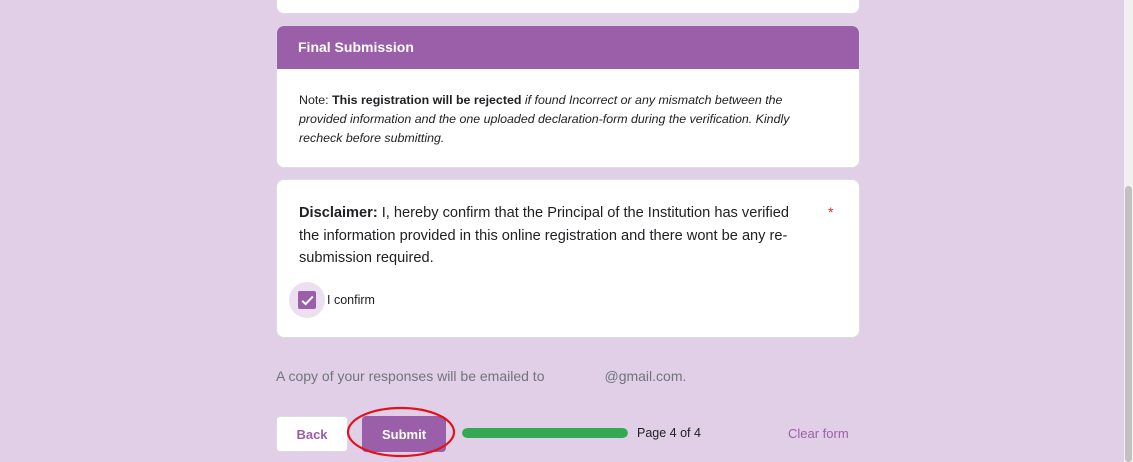 The height and width of the screenshot is (462, 1133). I want to click on question-label-bold: Disclaimer:, so click(338, 213).